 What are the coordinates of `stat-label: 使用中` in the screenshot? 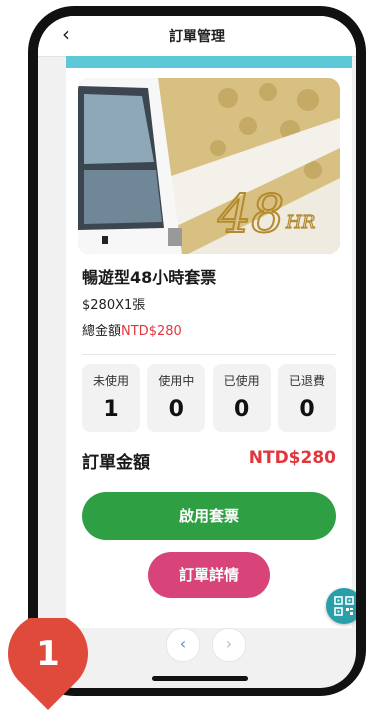 It's located at (176, 381).